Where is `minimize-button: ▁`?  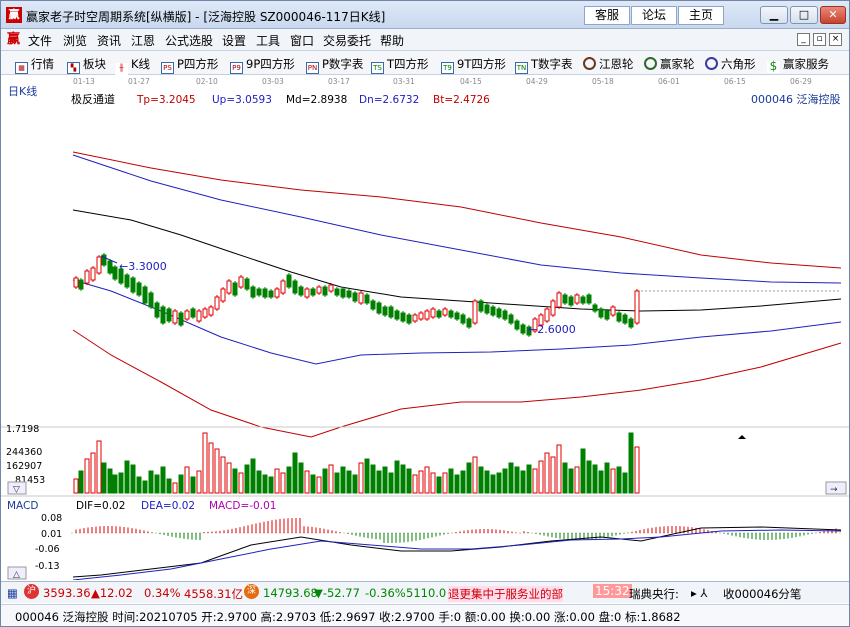 minimize-button: ▁ is located at coordinates (774, 15).